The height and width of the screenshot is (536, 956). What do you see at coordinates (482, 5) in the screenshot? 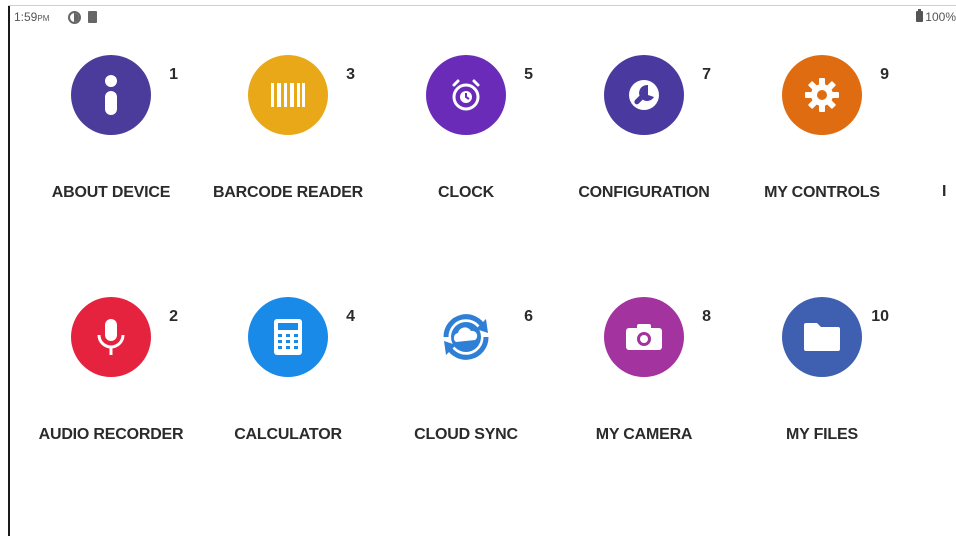
I see `screen-top-edge` at bounding box center [482, 5].